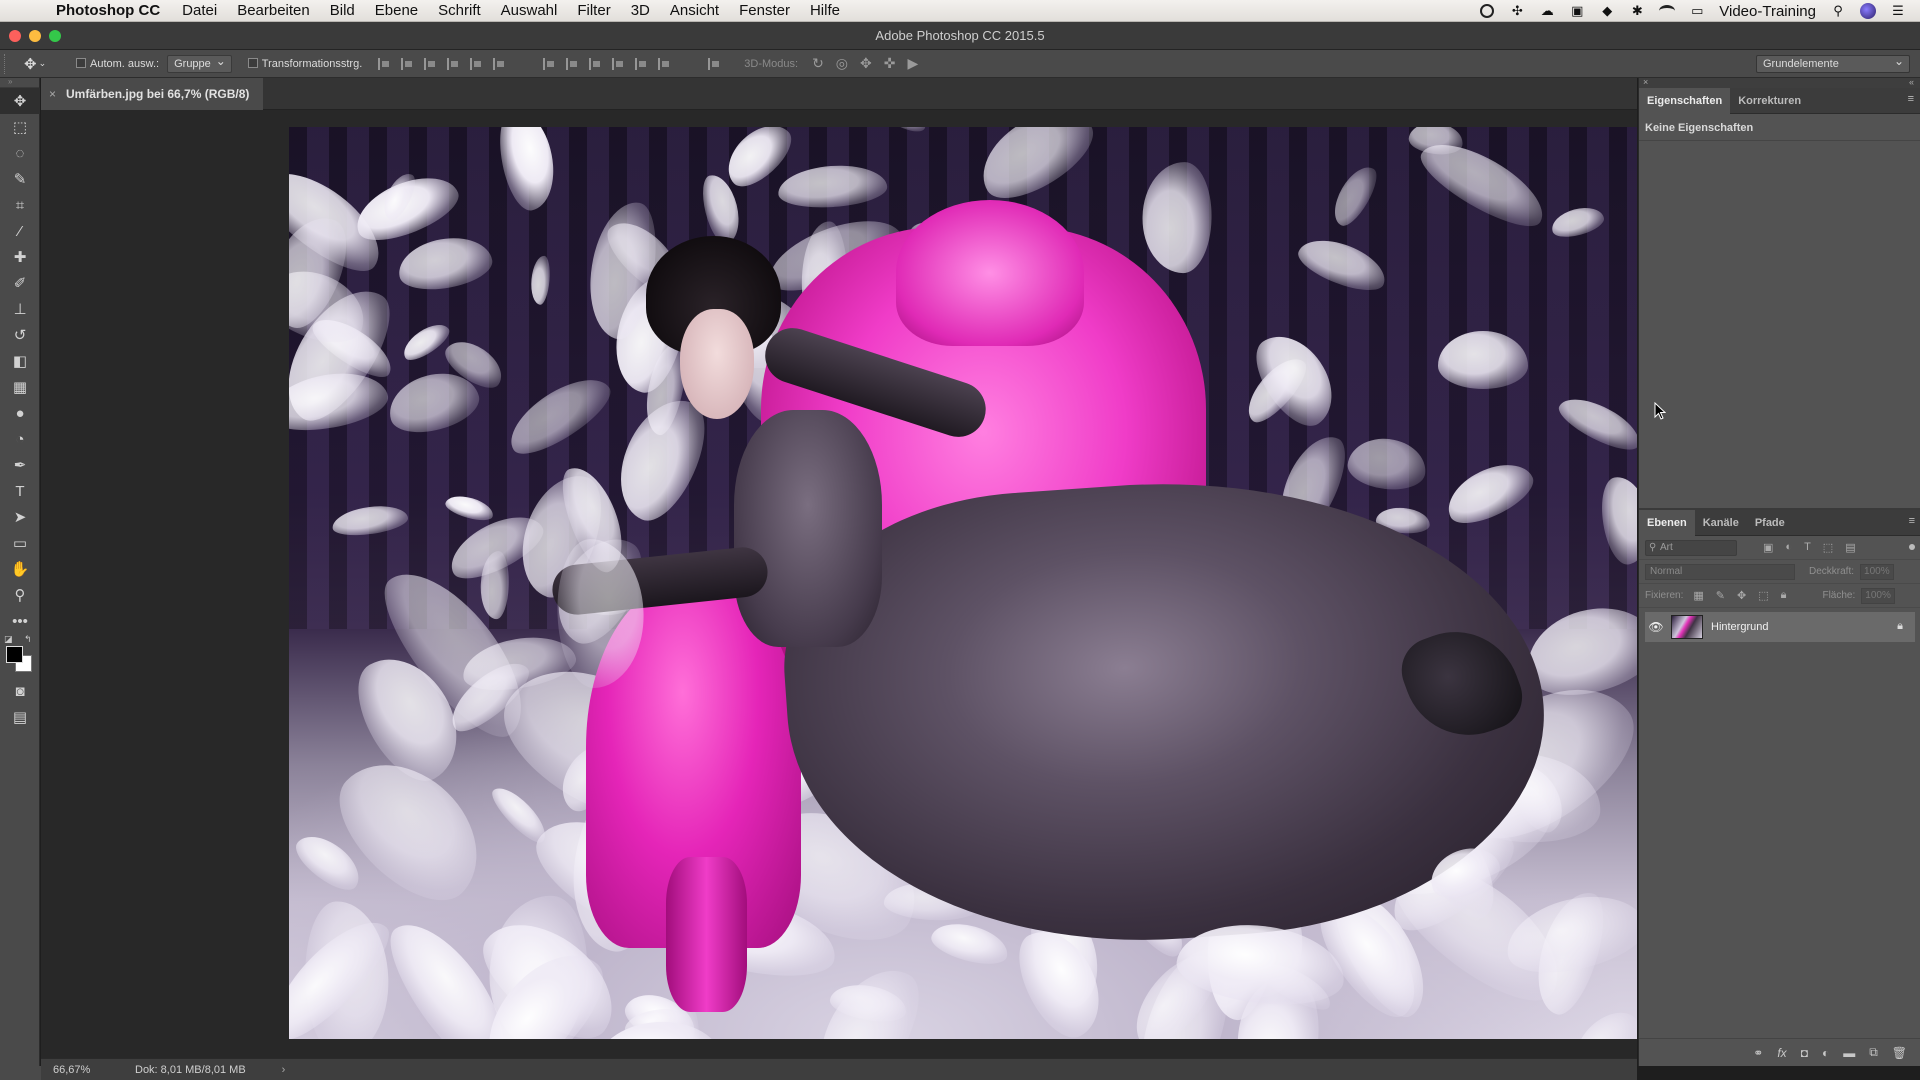 Image resolution: width=1920 pixels, height=1080 pixels. I want to click on new-adjustment-layer-icon: ◐, so click(1825, 1053).